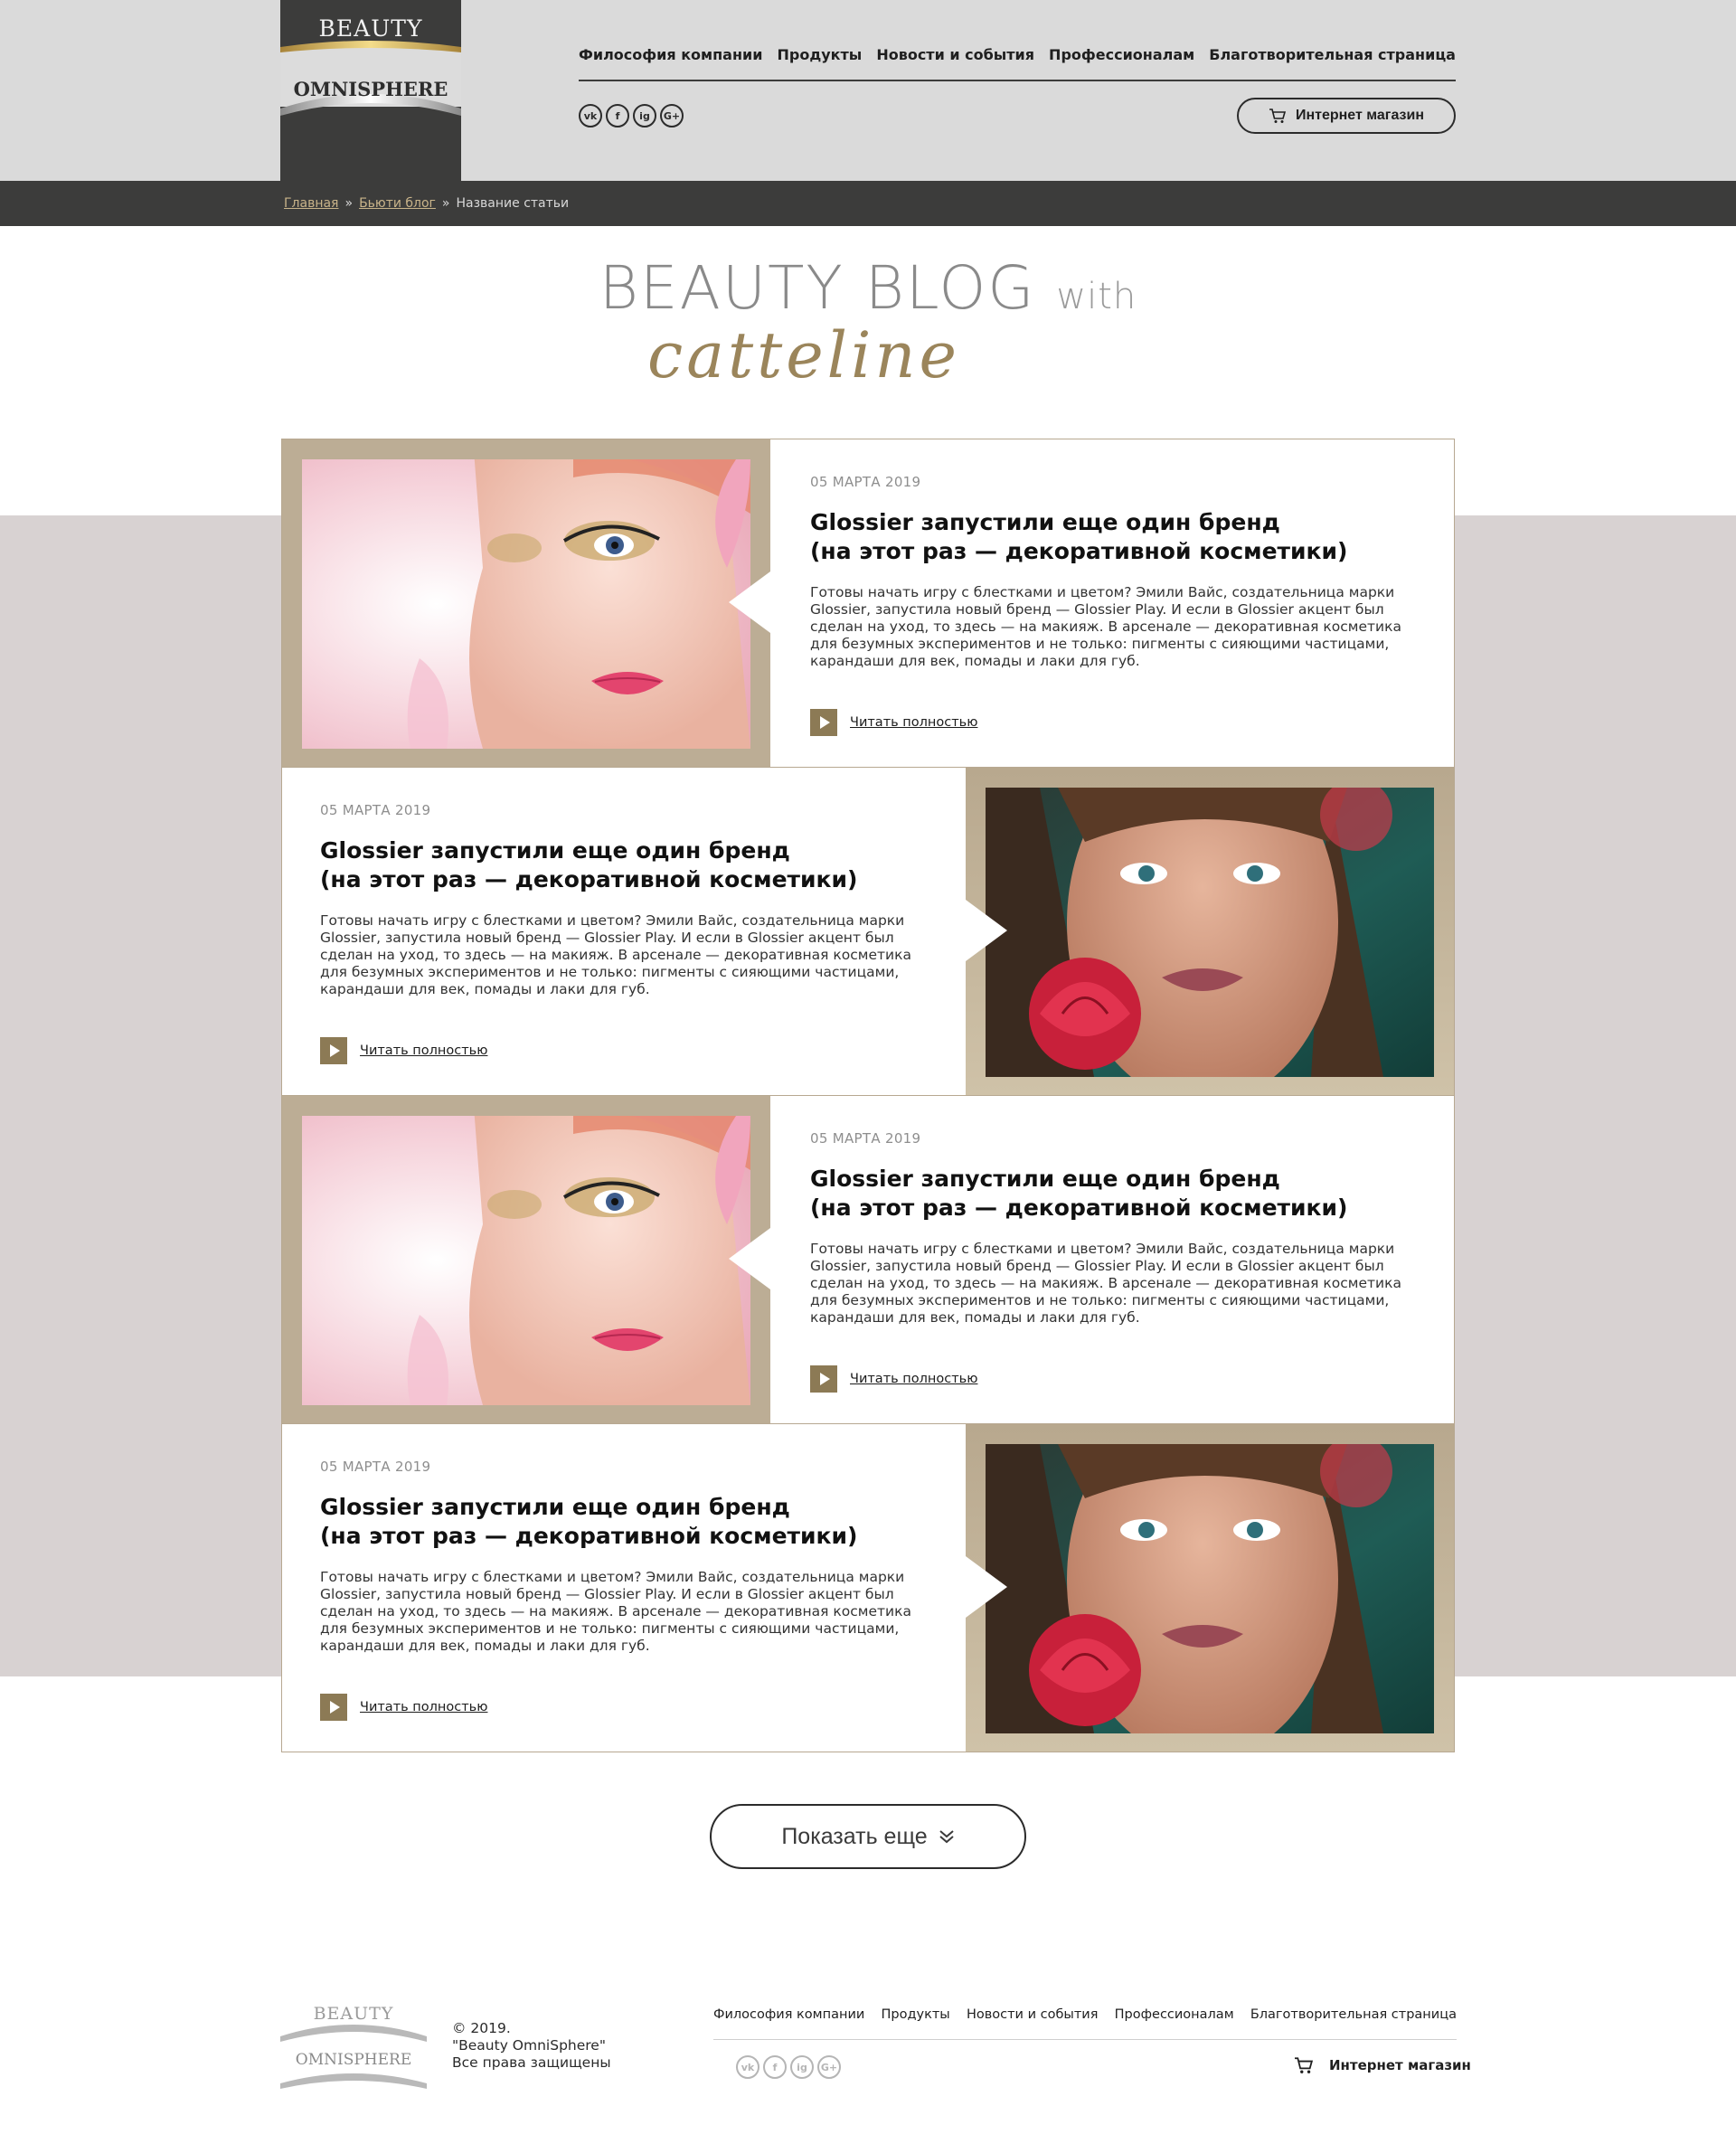 Image resolution: width=1736 pixels, height=2153 pixels. Describe the element at coordinates (916, 2023) in the screenshot. I see `footer-nav-products: Продукты` at that location.